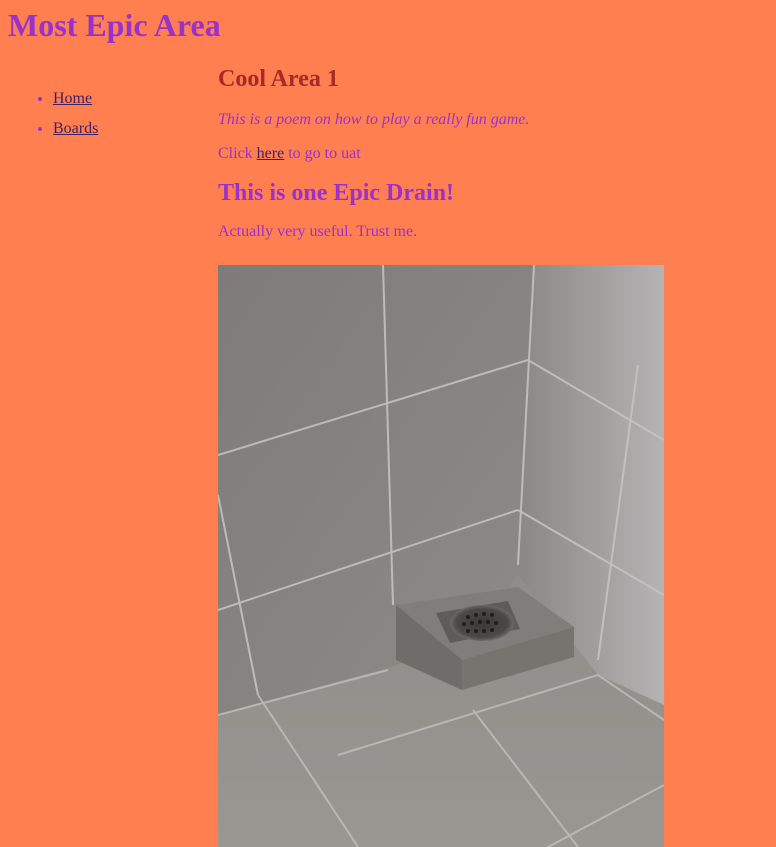 Image resolution: width=776 pixels, height=847 pixels. Describe the element at coordinates (336, 193) in the screenshot. I see `drain-title: This is one Epic Drain!` at that location.